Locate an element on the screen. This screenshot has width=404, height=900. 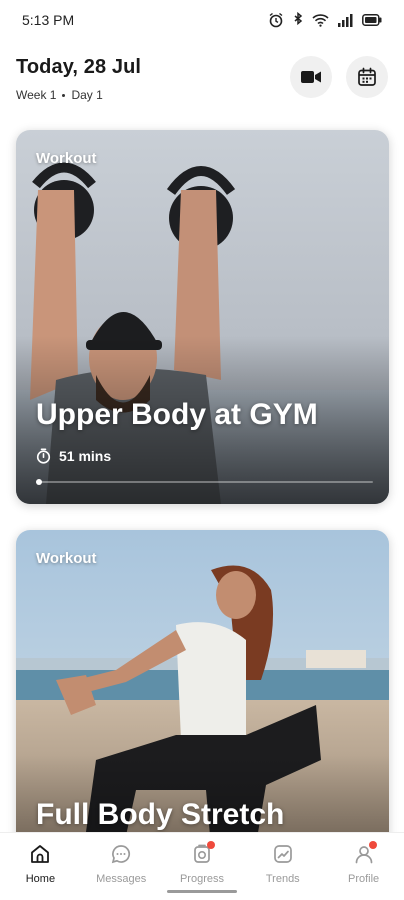
profile-icon is located at coordinates (364, 854).